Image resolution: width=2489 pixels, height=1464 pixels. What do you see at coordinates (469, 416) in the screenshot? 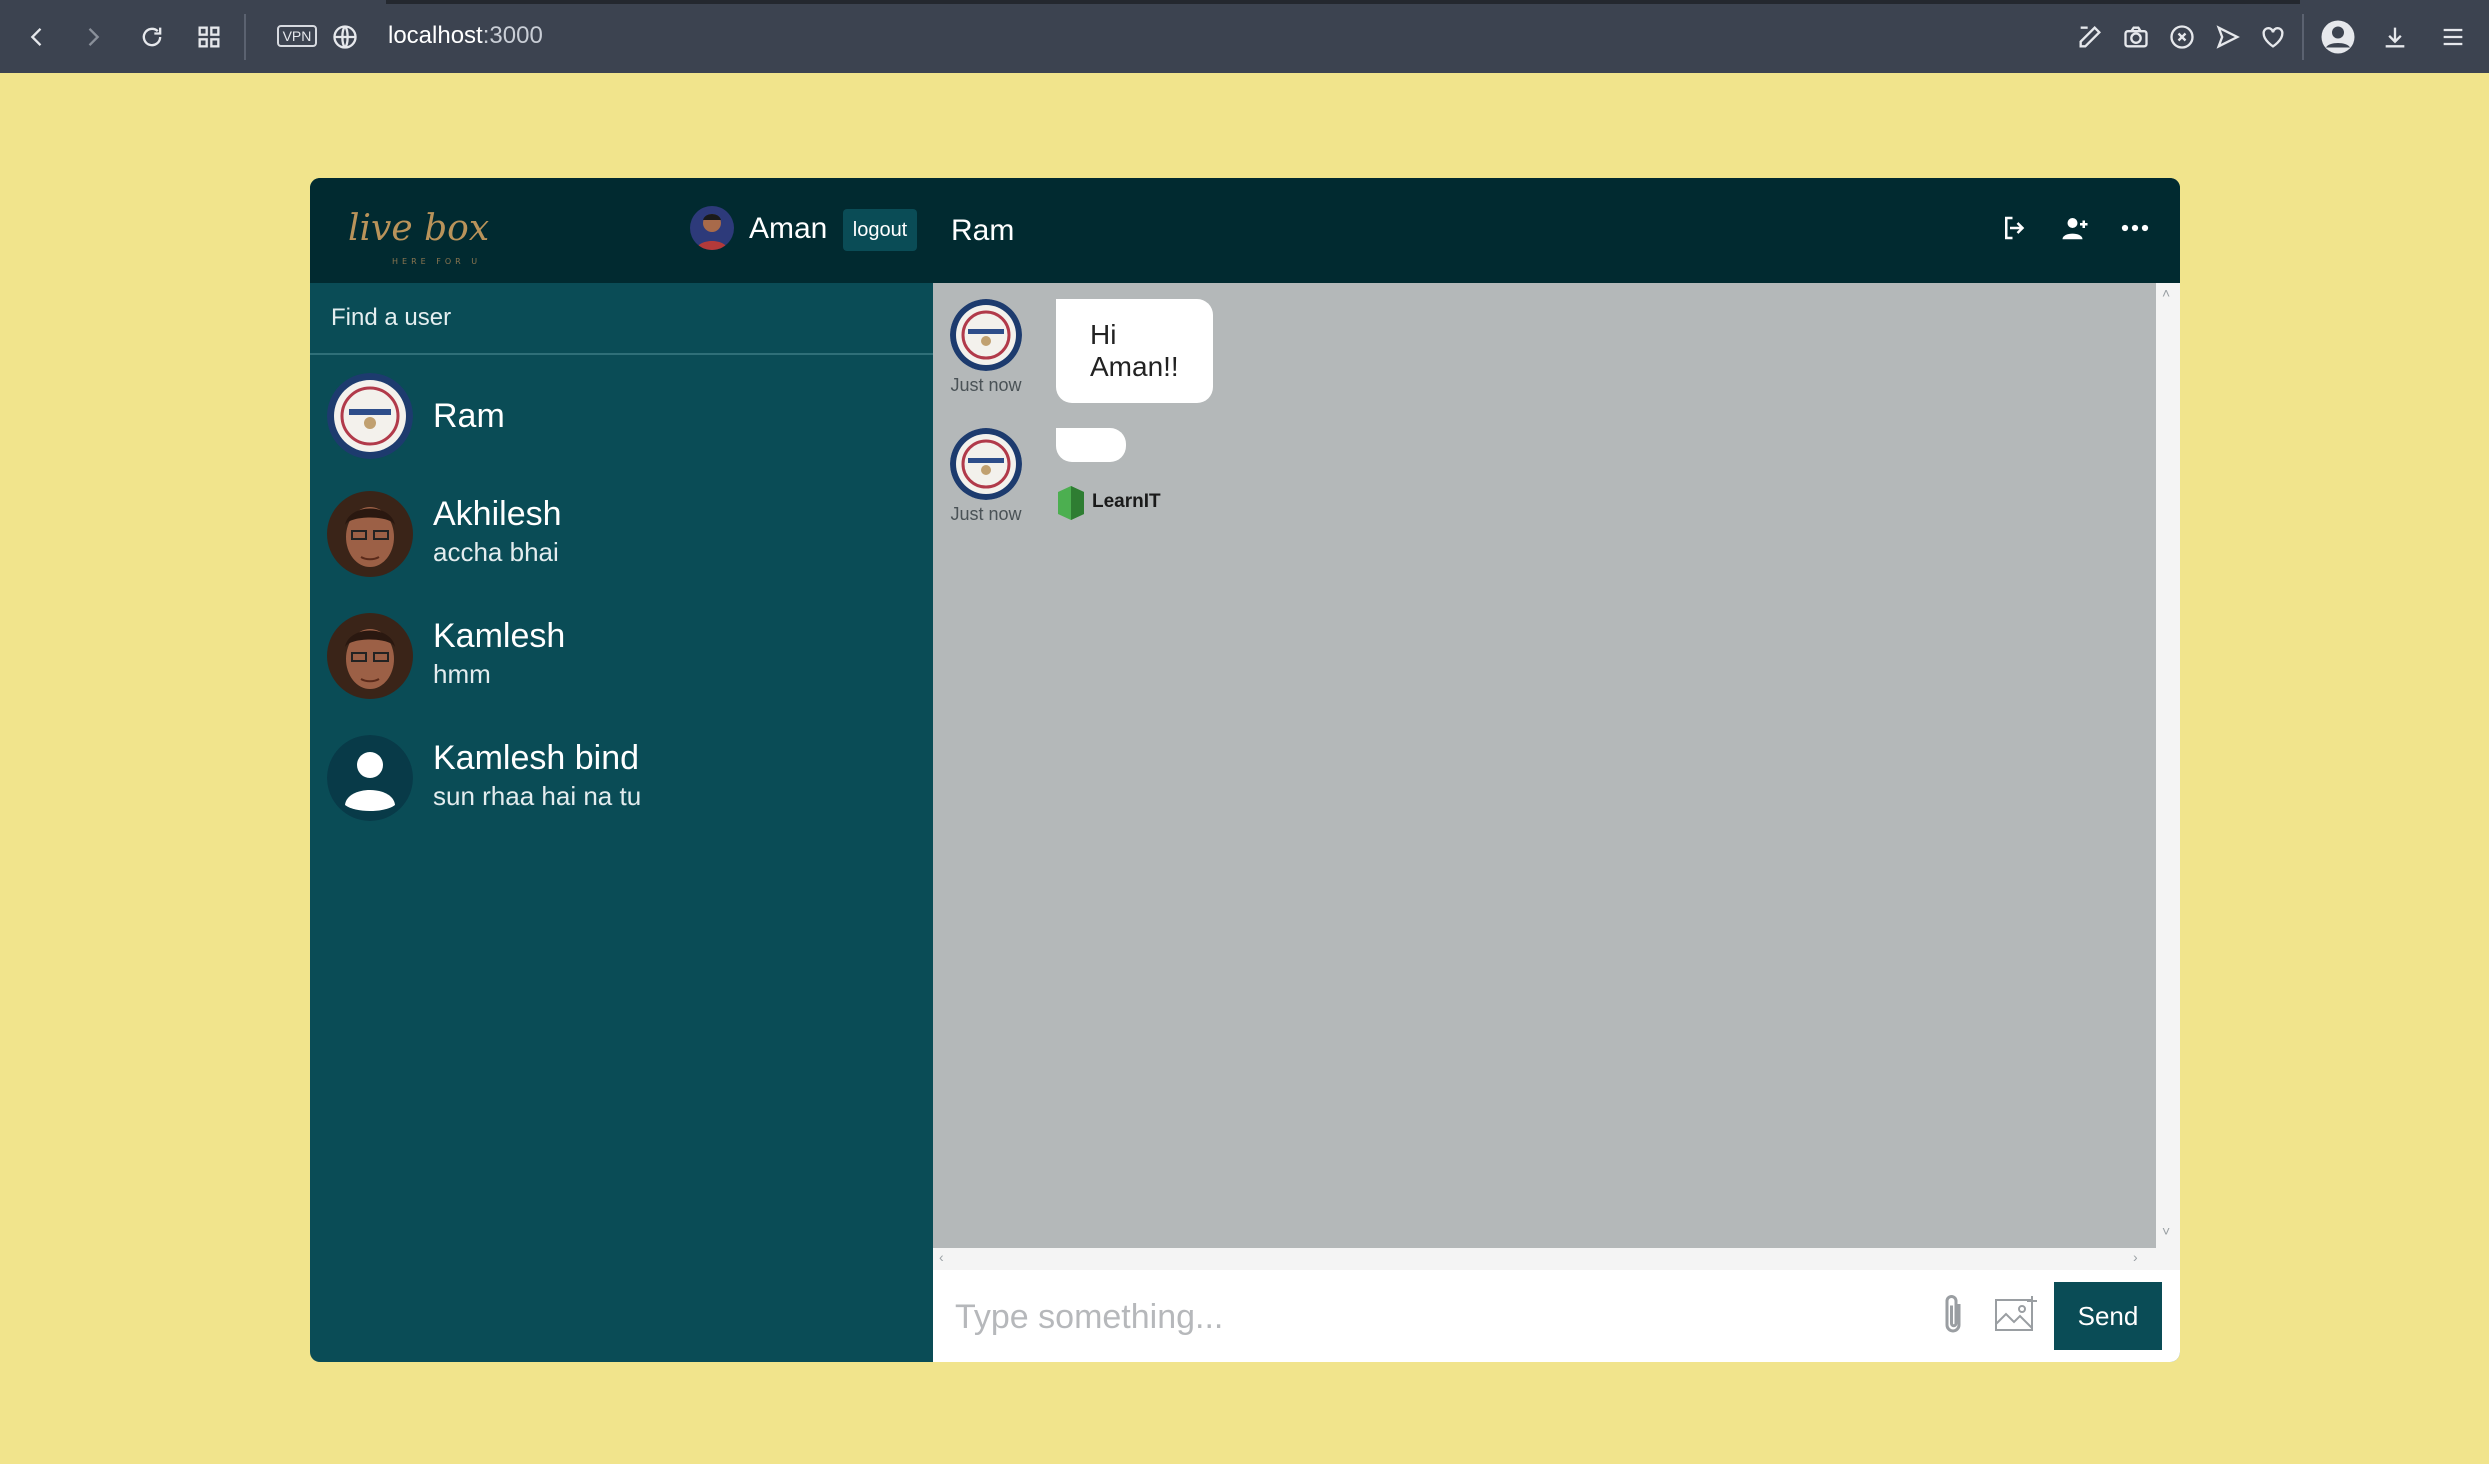
I see `chat-item-name: Ram` at bounding box center [469, 416].